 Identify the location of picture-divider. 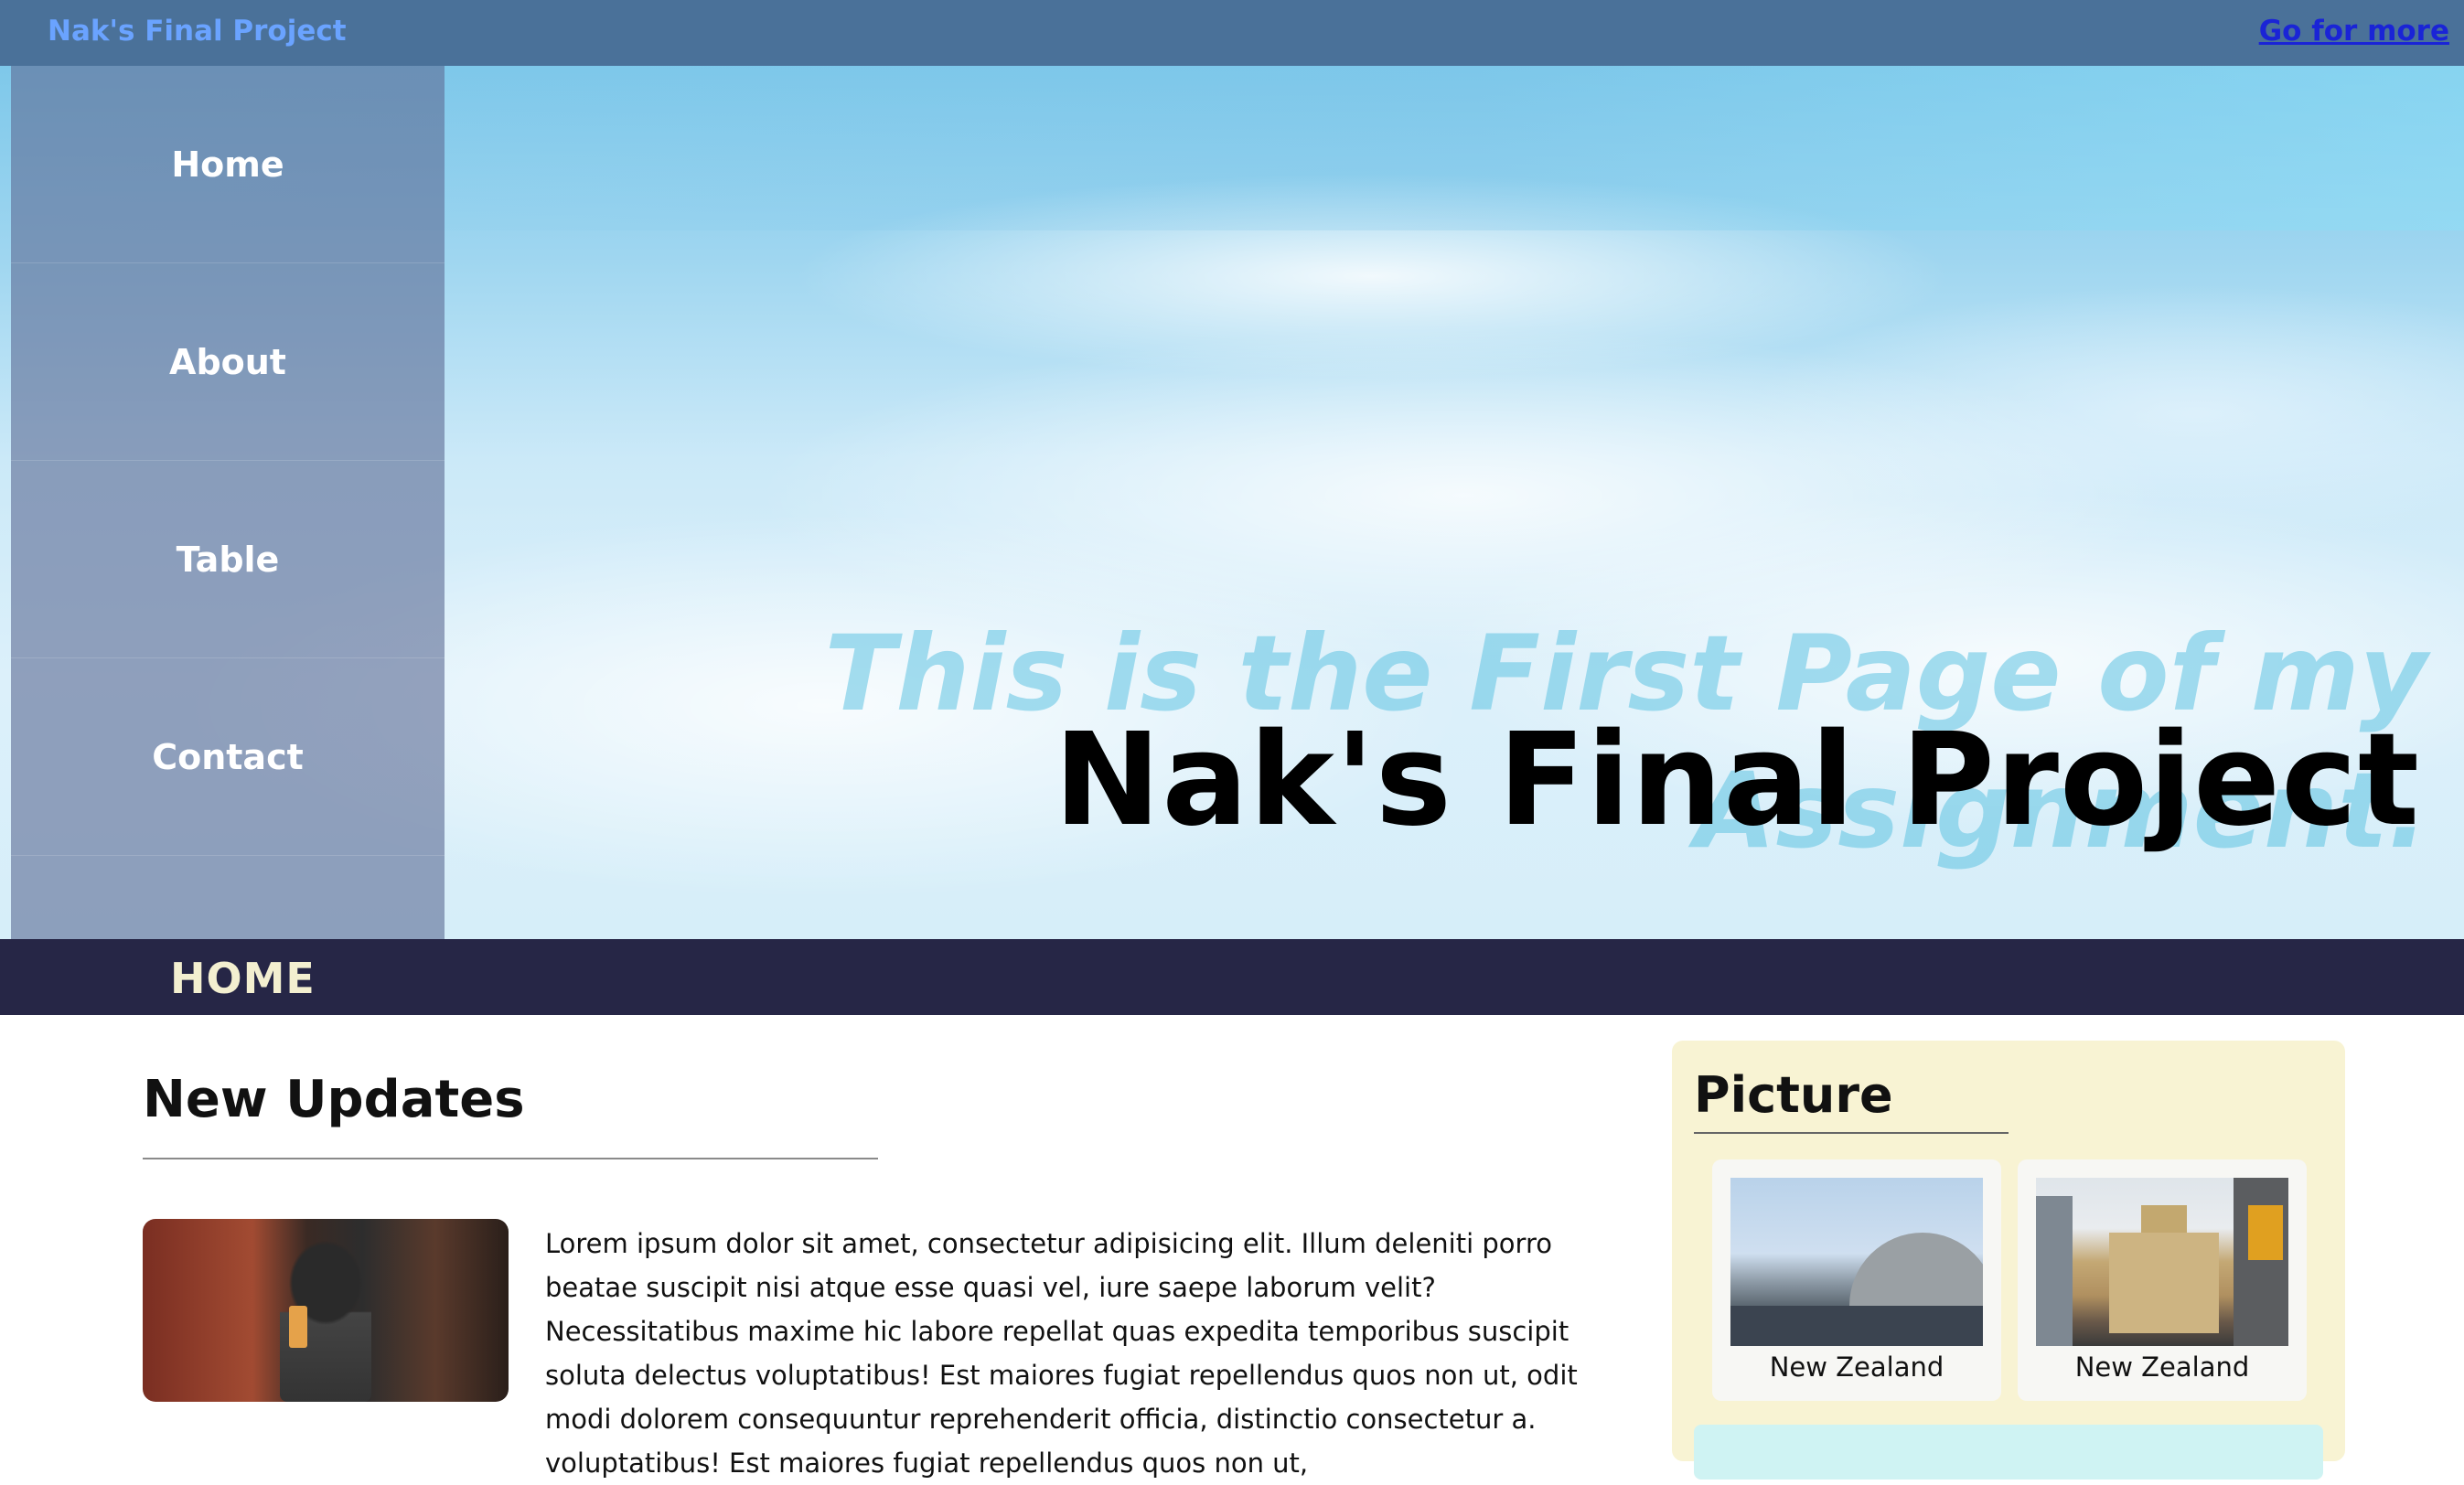
(1852, 1133).